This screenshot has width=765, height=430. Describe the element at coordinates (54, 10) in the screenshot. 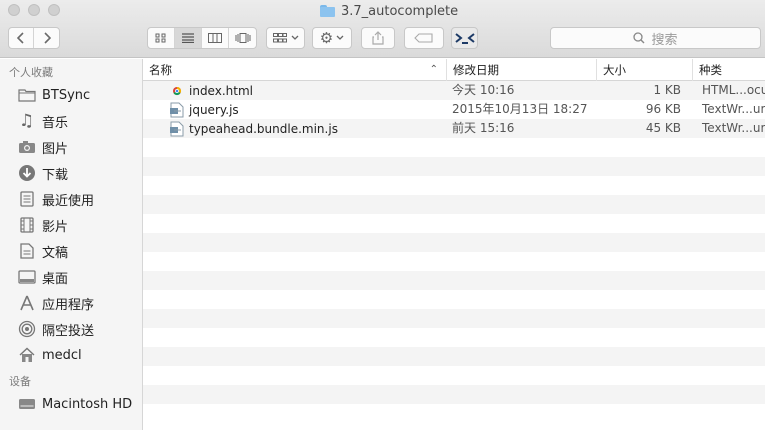

I see `zoom-window-button` at that location.